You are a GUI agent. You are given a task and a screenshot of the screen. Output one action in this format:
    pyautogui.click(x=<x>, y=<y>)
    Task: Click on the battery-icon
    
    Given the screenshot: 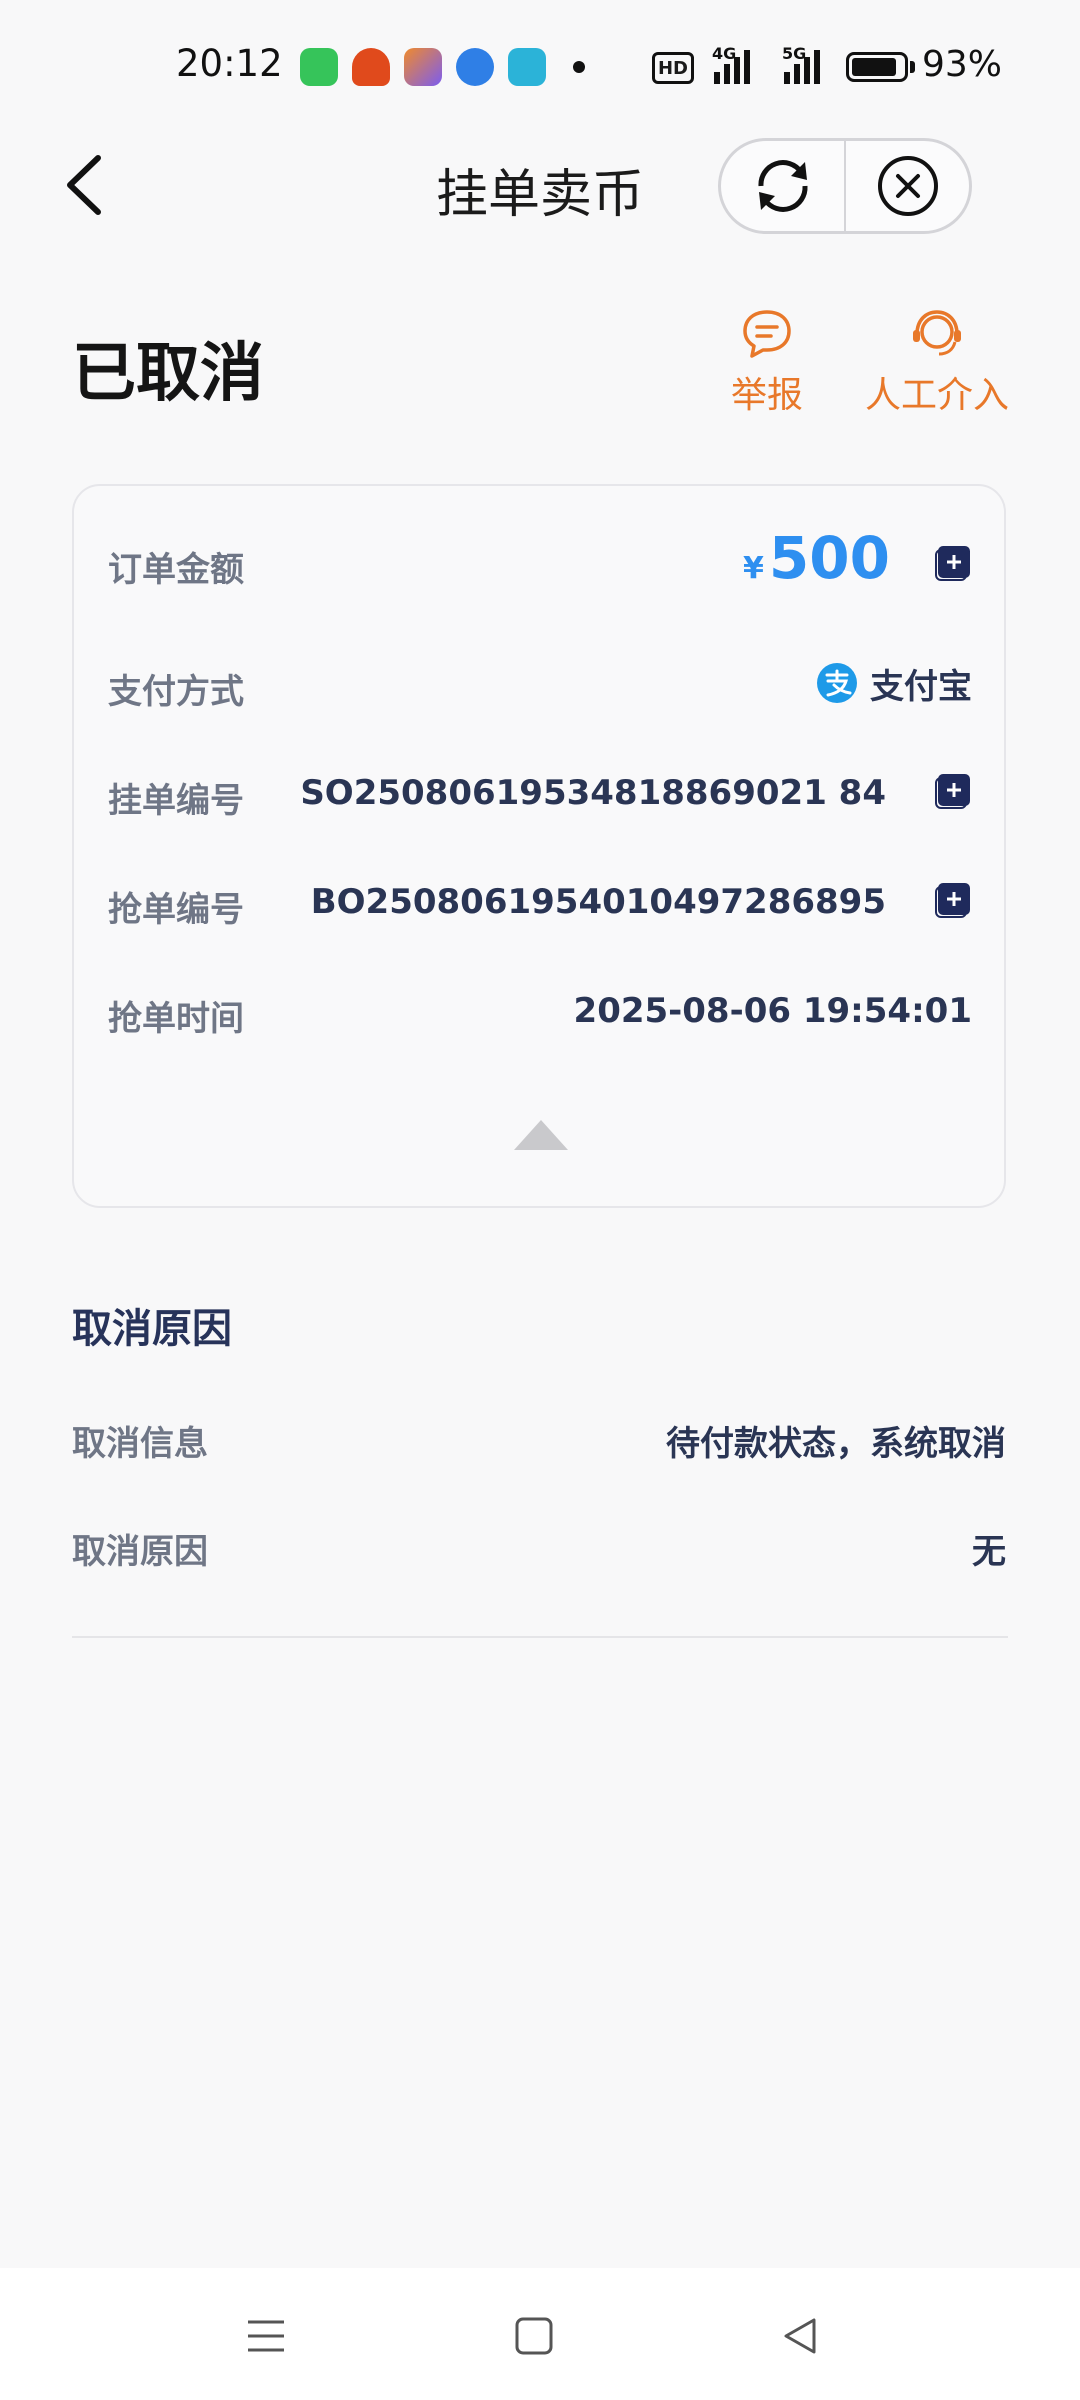 What is the action you would take?
    pyautogui.click(x=877, y=67)
    